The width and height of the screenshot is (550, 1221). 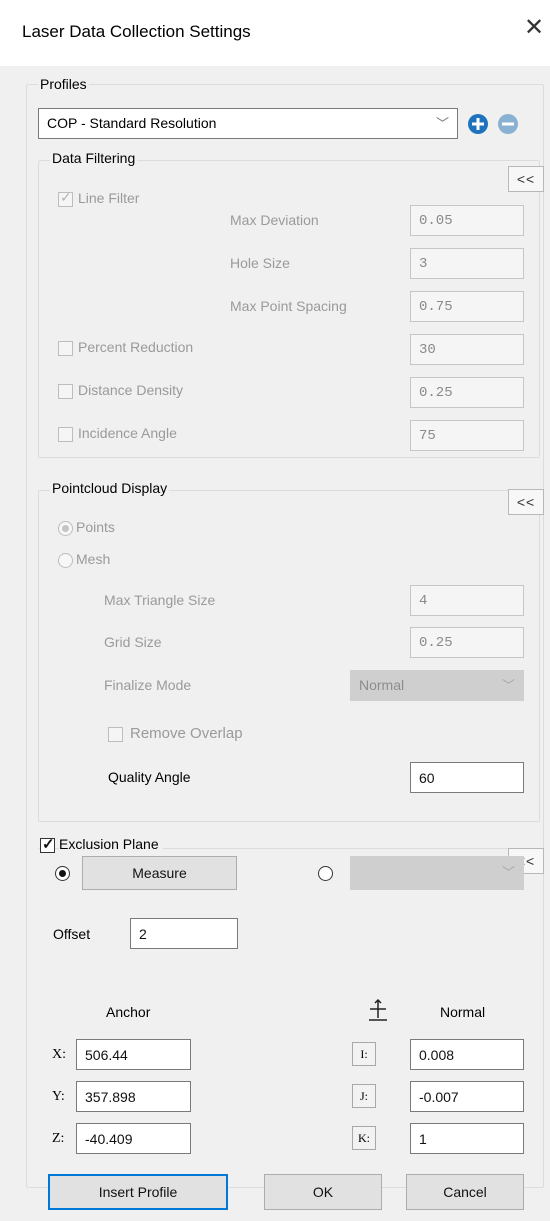 I want to click on profile-select: COP - Standard Resolution ﹀, so click(x=248, y=123).